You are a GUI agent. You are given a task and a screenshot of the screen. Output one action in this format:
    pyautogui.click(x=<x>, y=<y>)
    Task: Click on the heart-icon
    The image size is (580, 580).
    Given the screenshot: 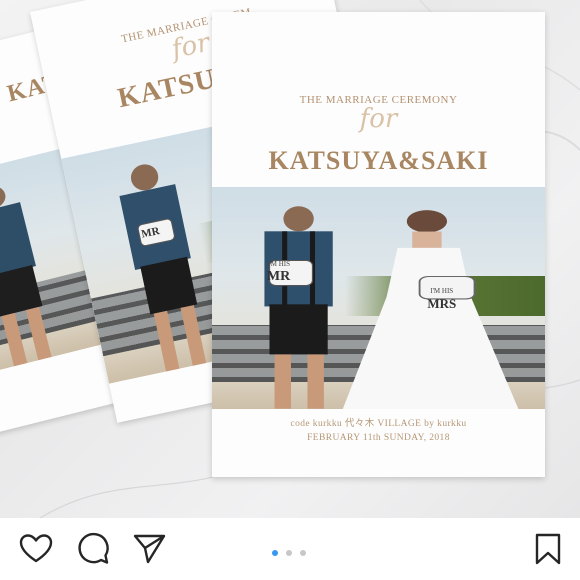 What is the action you would take?
    pyautogui.click(x=36, y=549)
    